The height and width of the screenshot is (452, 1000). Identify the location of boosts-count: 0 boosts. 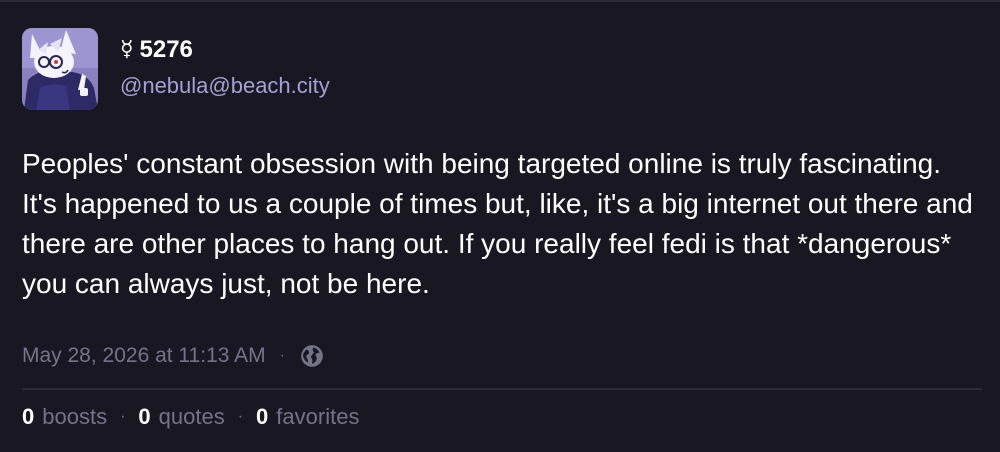
(64, 417).